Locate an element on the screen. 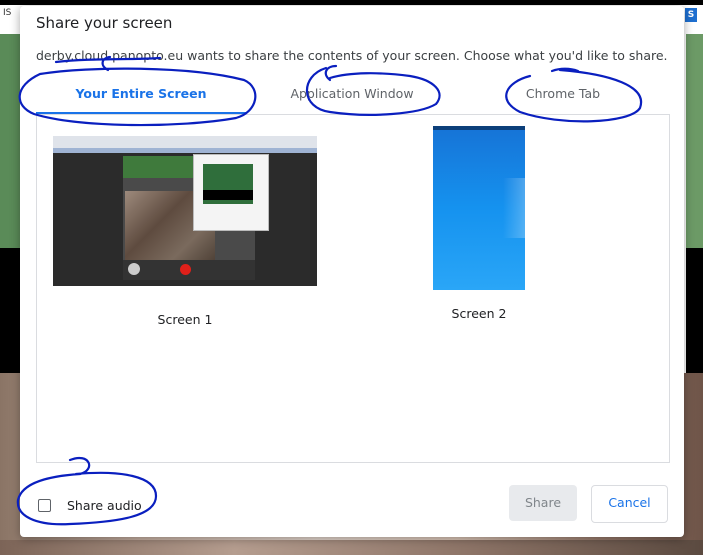  screen-label: Screen 1 is located at coordinates (185, 319).